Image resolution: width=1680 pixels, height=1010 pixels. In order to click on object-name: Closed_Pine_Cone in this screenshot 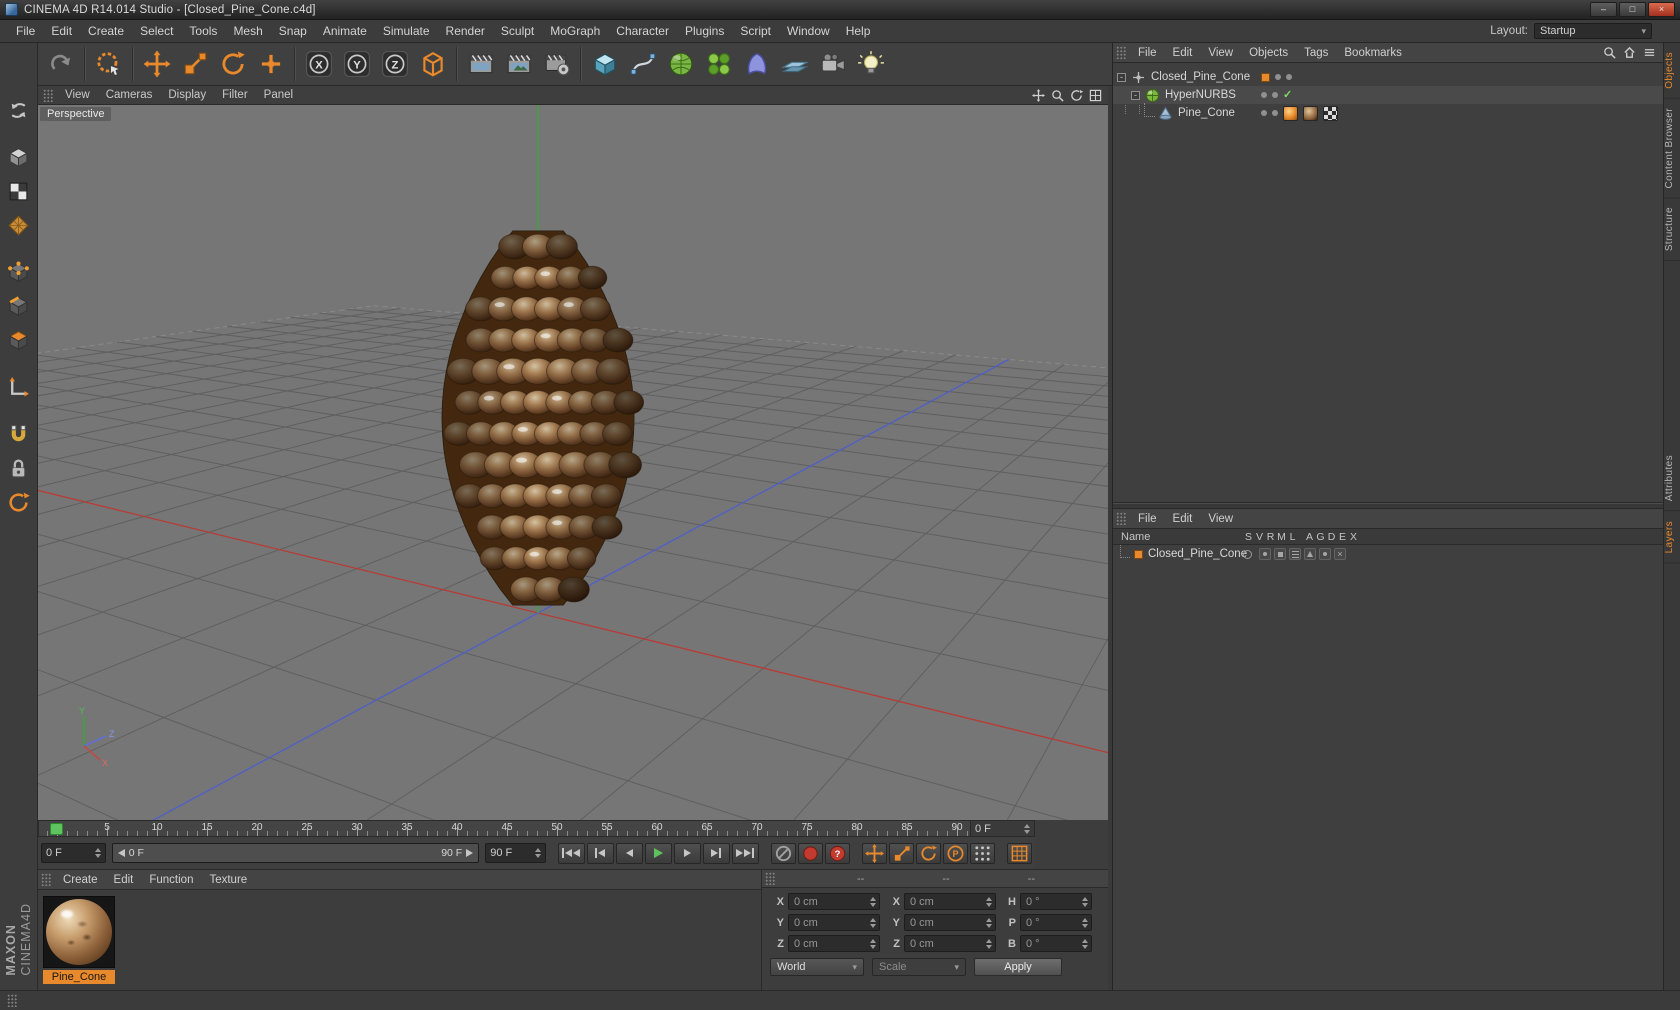, I will do `click(1200, 77)`.